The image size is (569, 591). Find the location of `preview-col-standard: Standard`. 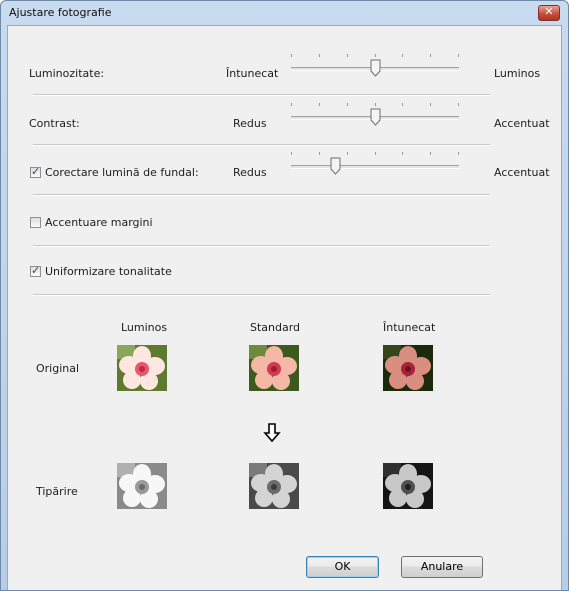

preview-col-standard: Standard is located at coordinates (275, 327).